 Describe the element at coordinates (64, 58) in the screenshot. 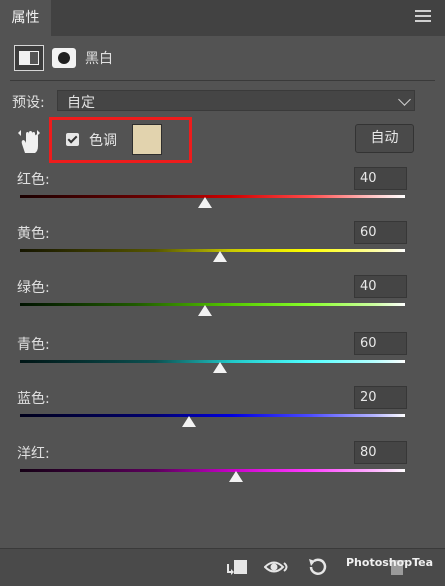

I see `mask-icon` at that location.